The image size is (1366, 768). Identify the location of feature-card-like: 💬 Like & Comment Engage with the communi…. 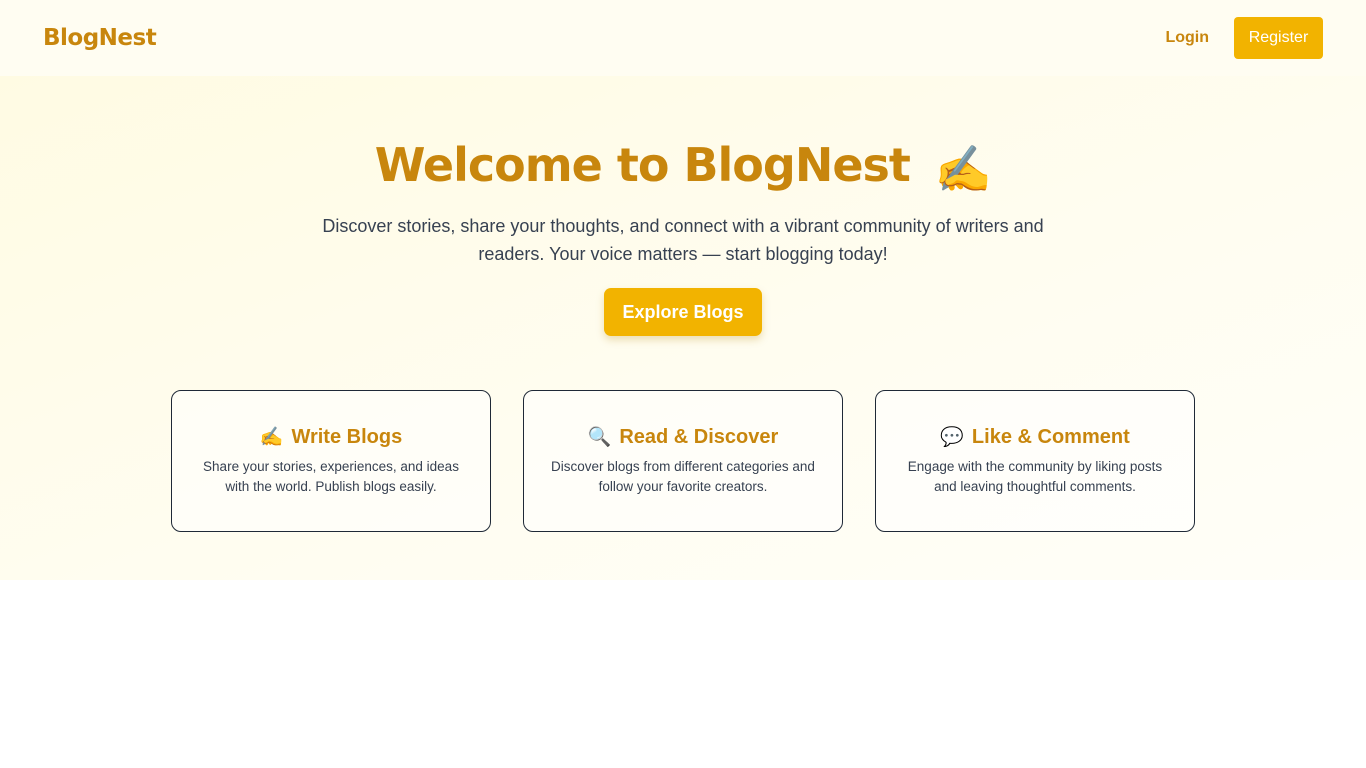
(1035, 461).